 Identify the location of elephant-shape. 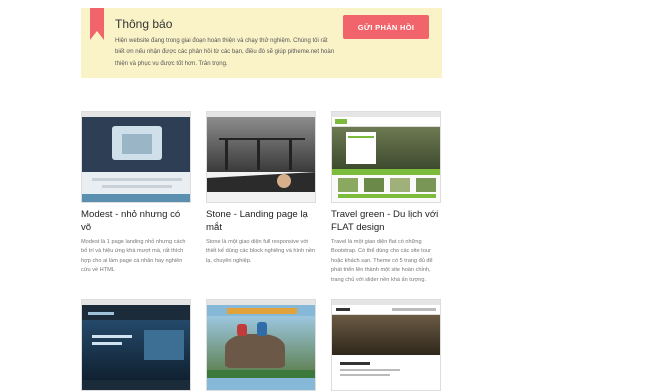
(255, 351).